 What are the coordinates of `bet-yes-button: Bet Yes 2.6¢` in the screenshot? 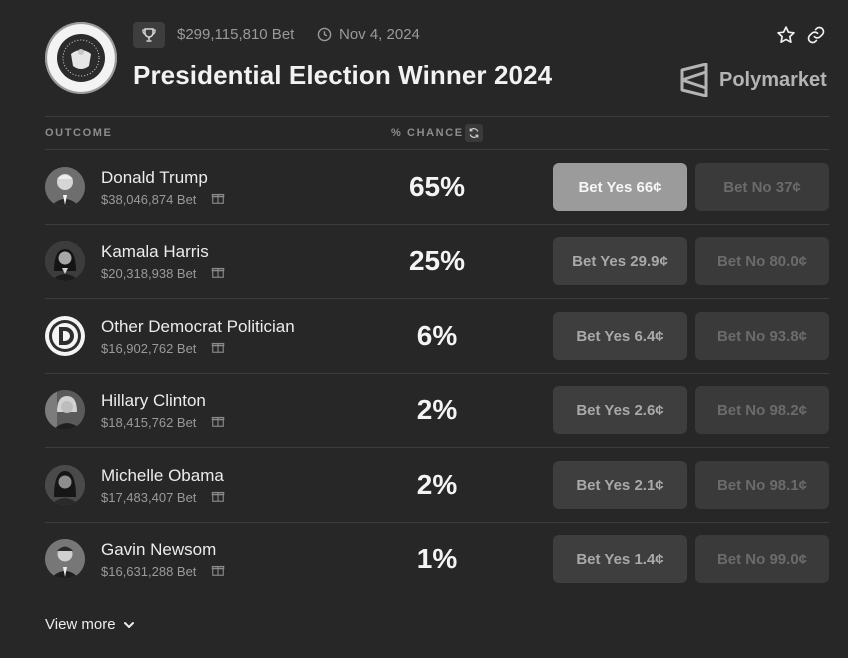 It's located at (620, 410).